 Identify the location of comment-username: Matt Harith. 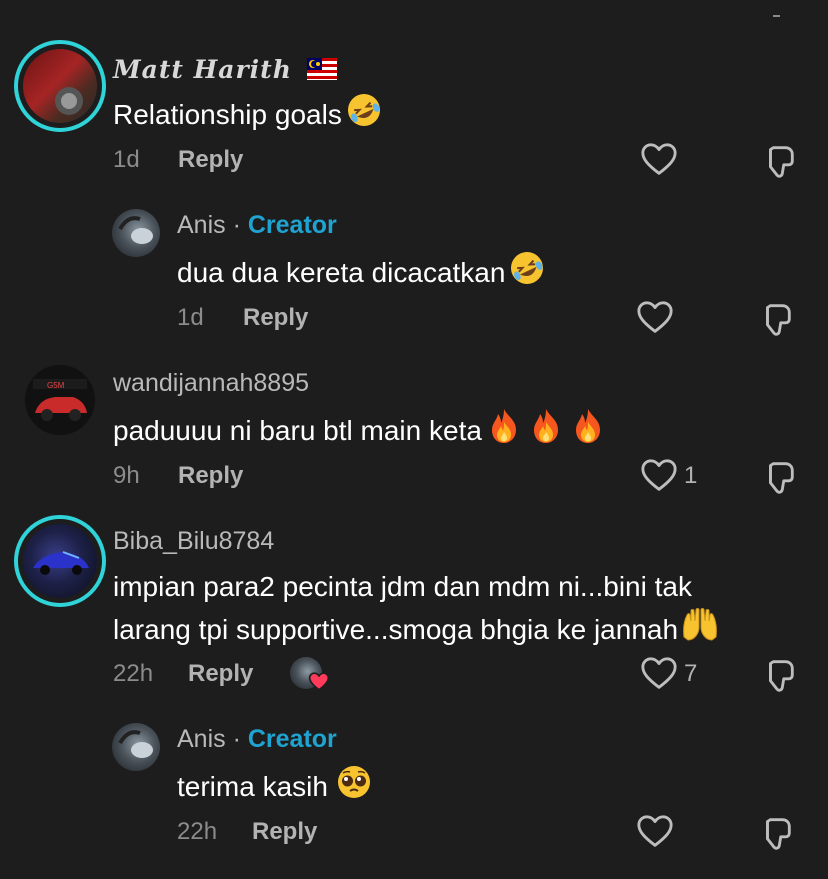
(225, 70).